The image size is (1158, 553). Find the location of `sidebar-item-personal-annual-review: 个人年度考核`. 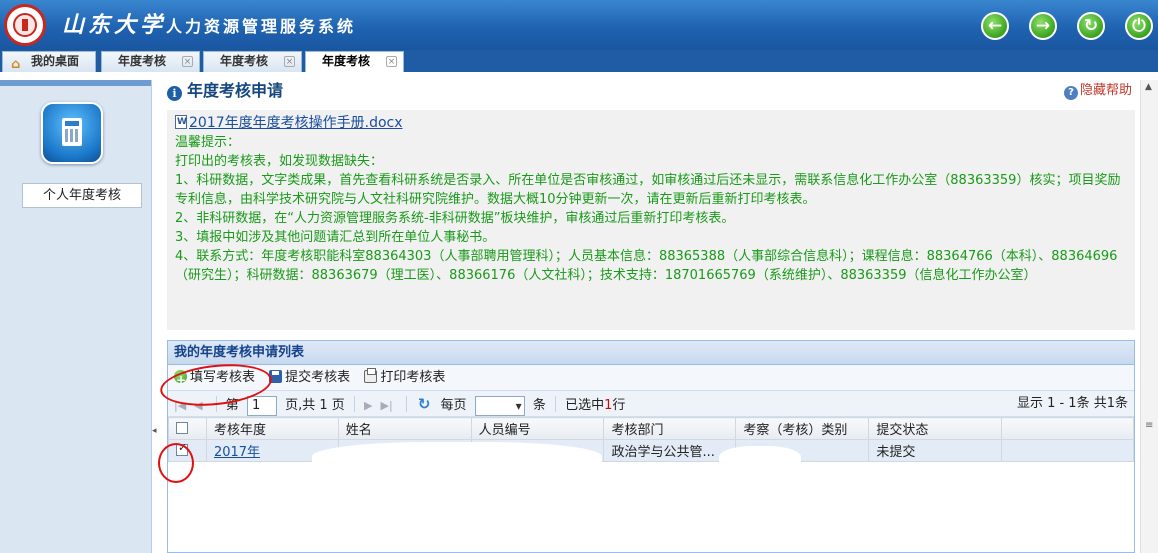

sidebar-item-personal-annual-review: 个人年度考核 is located at coordinates (82, 195).